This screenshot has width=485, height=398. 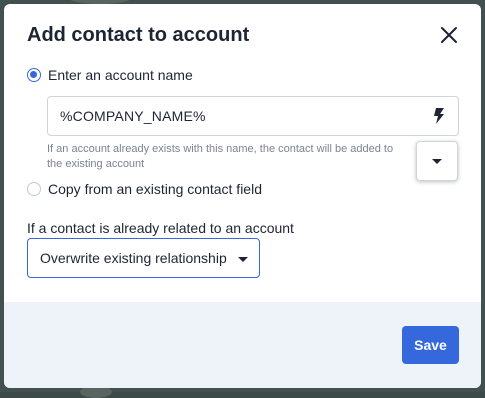 I want to click on relationship-select: Overwrite existing relationship, so click(x=143, y=258).